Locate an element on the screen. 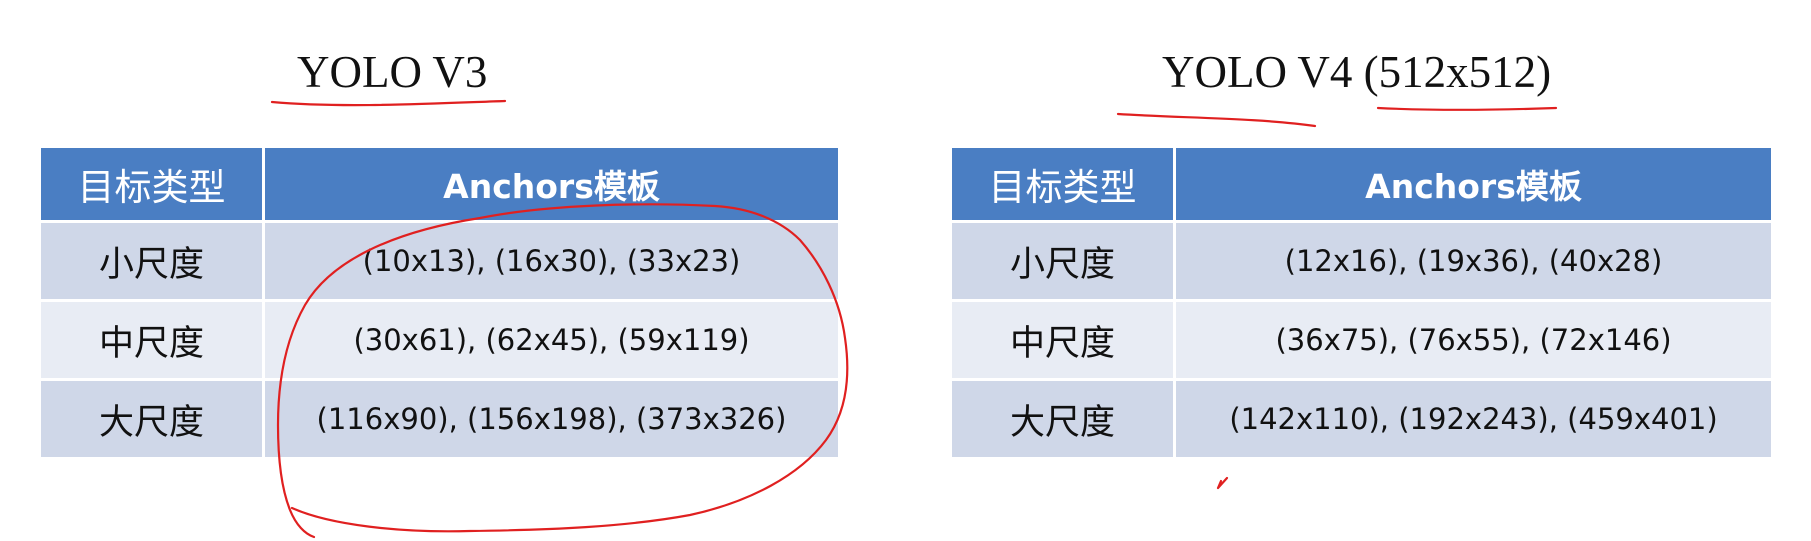 The image size is (1811, 541). title-yolo-v3: YOLO V3 is located at coordinates (392, 72).